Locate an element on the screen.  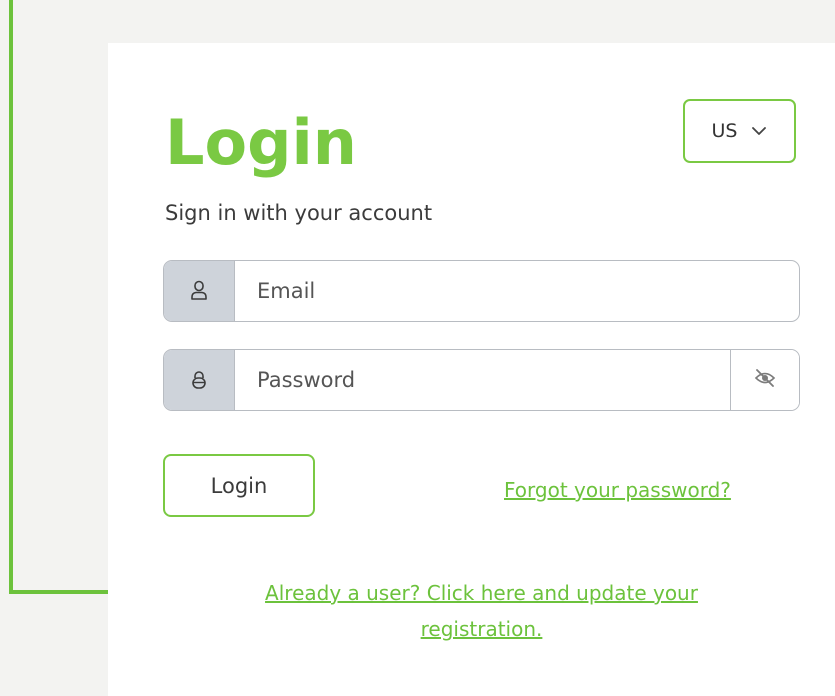
user-icon is located at coordinates (199, 291).